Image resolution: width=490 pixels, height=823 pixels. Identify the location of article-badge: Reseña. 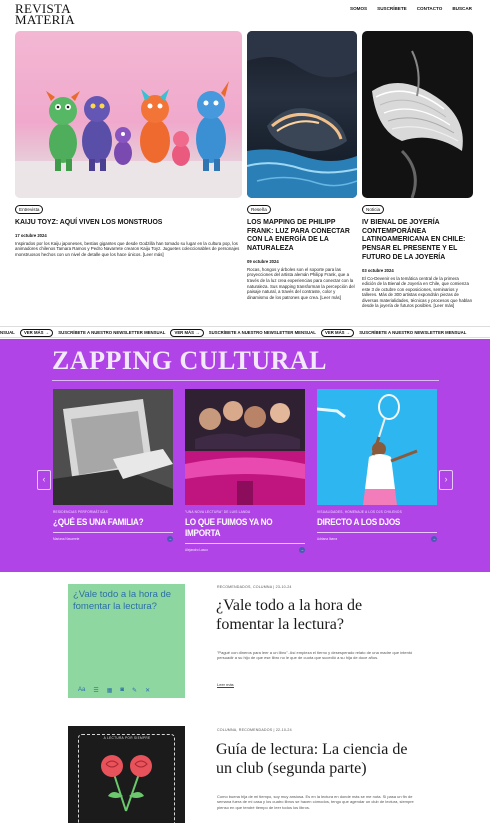
(259, 209).